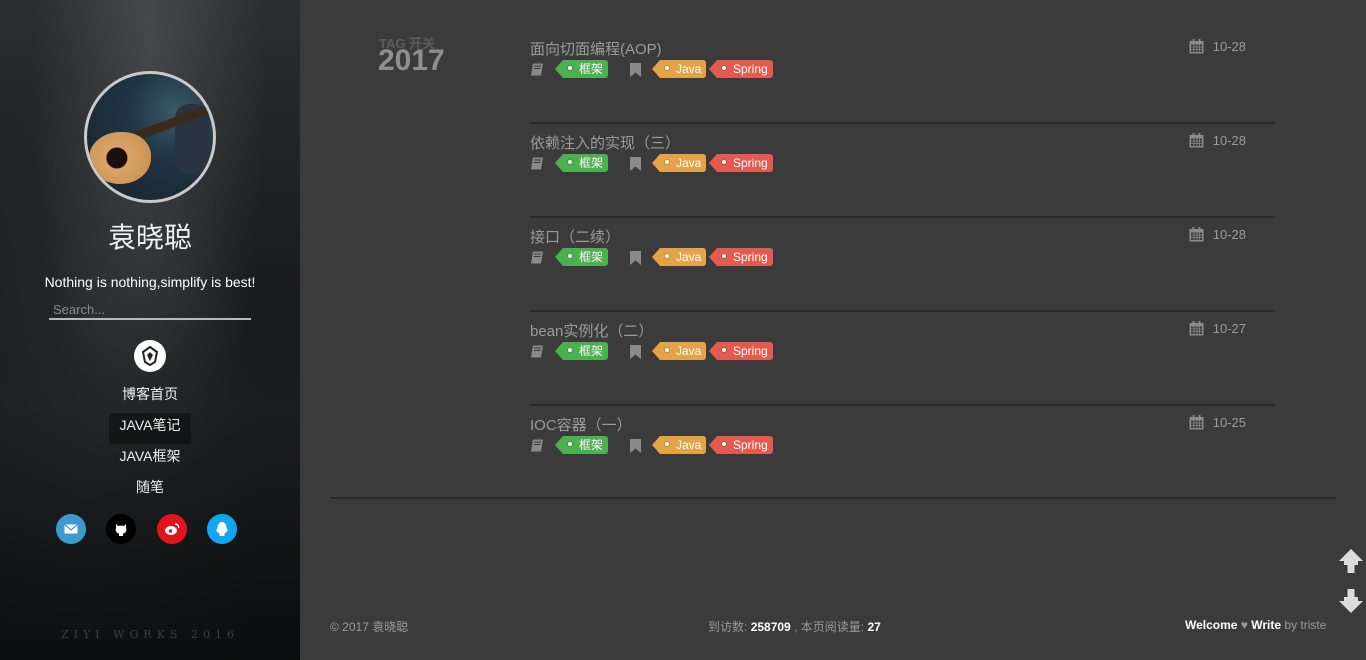 The width and height of the screenshot is (1366, 660). I want to click on search-input, so click(150, 310).